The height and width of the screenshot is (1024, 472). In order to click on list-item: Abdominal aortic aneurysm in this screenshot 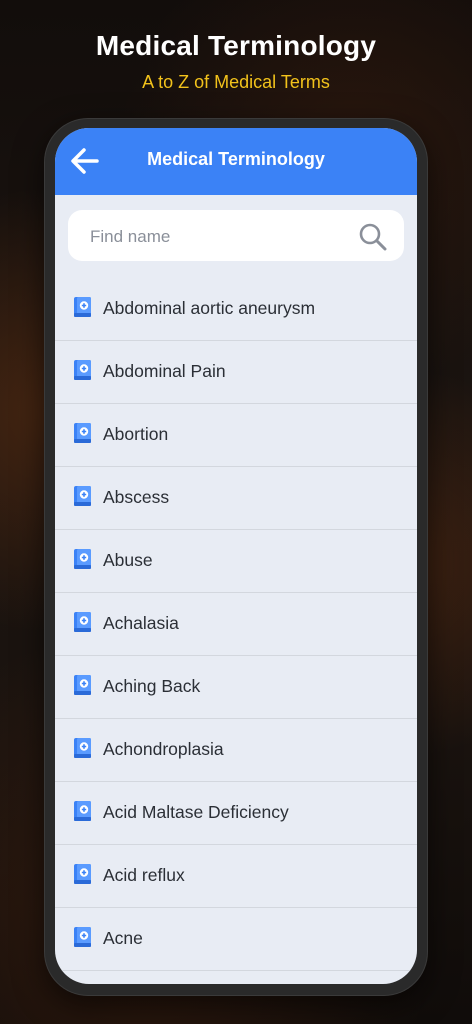, I will do `click(236, 309)`.